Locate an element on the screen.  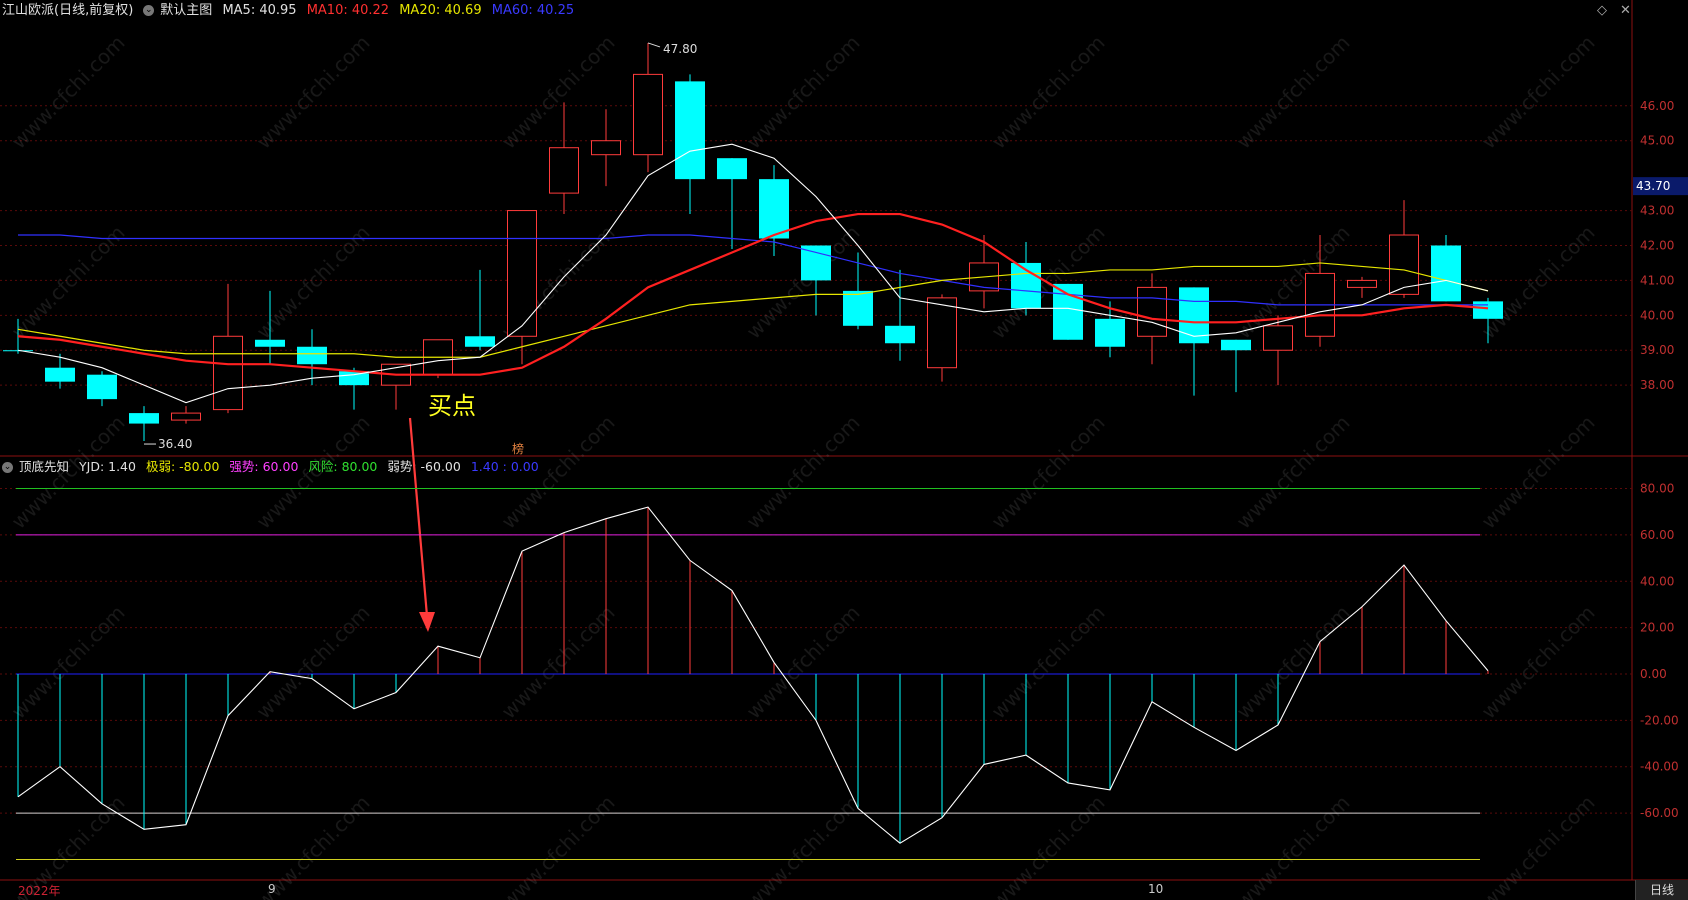
yjd-tick-label: 40.00 is located at coordinates (1657, 581).